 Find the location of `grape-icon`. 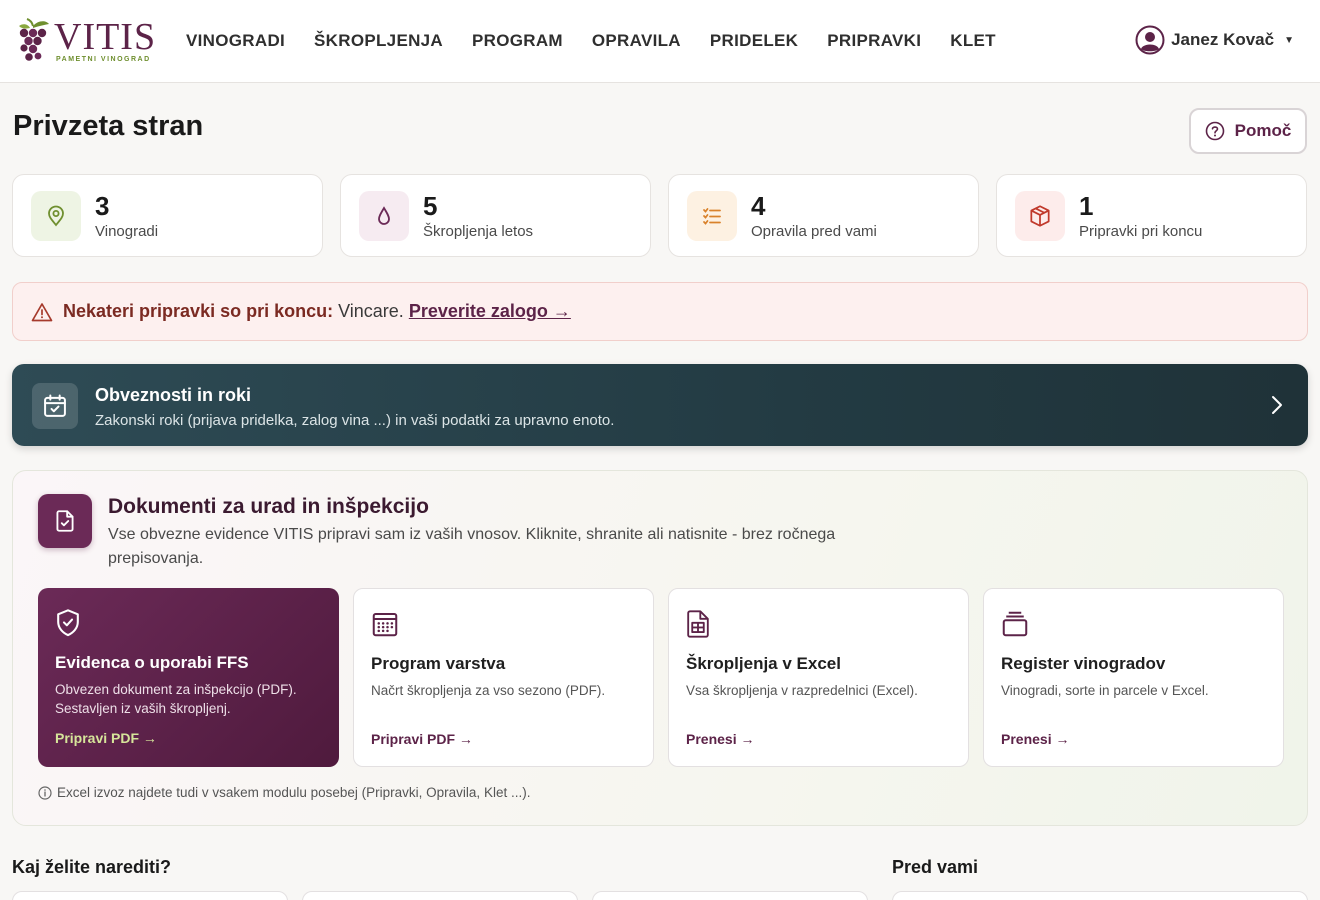

grape-icon is located at coordinates (34, 39).